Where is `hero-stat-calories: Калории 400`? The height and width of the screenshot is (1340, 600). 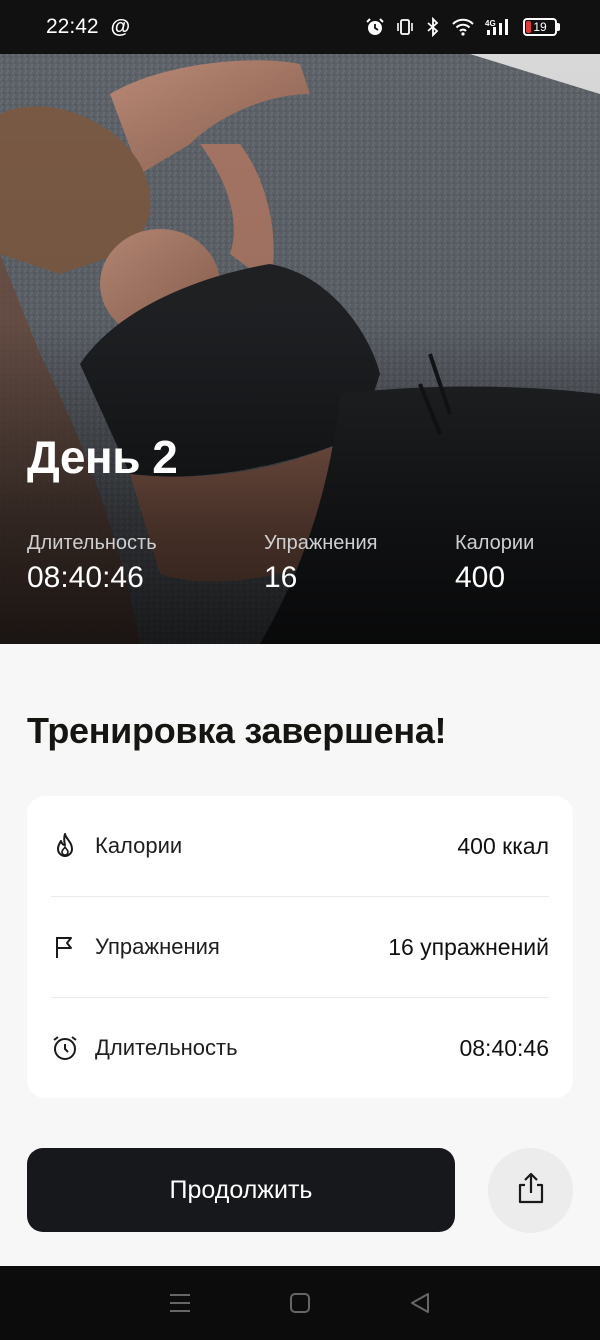
hero-stat-calories: Калории 400 is located at coordinates (494, 563).